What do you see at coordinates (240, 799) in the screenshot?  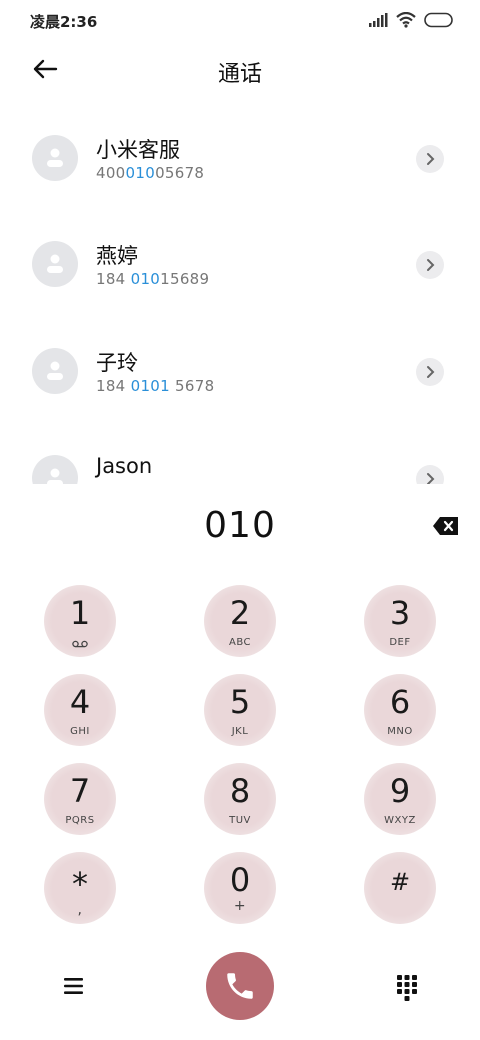 I see `key-8: 8 TUV` at bounding box center [240, 799].